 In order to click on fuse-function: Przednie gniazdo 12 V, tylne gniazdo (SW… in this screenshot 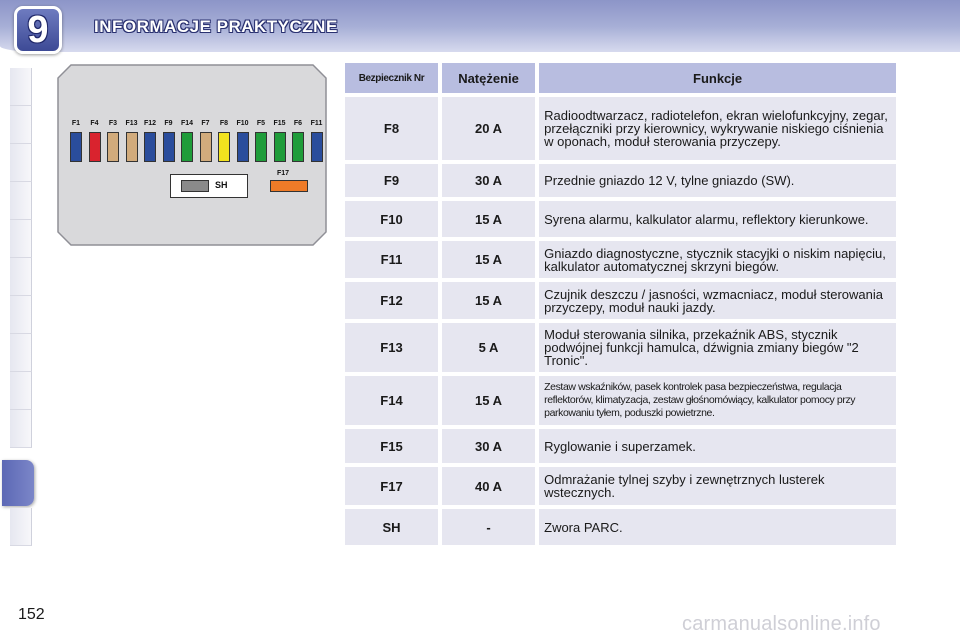, I will do `click(717, 180)`.